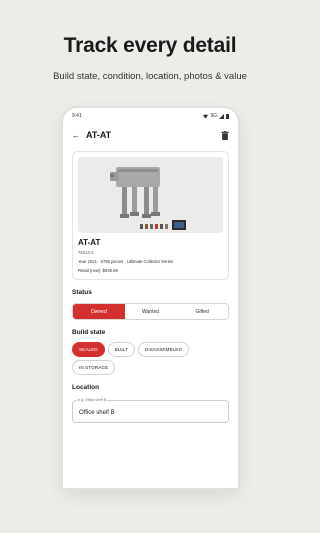  Describe the element at coordinates (150, 45) in the screenshot. I see `promo-headline: Track every detail` at that location.